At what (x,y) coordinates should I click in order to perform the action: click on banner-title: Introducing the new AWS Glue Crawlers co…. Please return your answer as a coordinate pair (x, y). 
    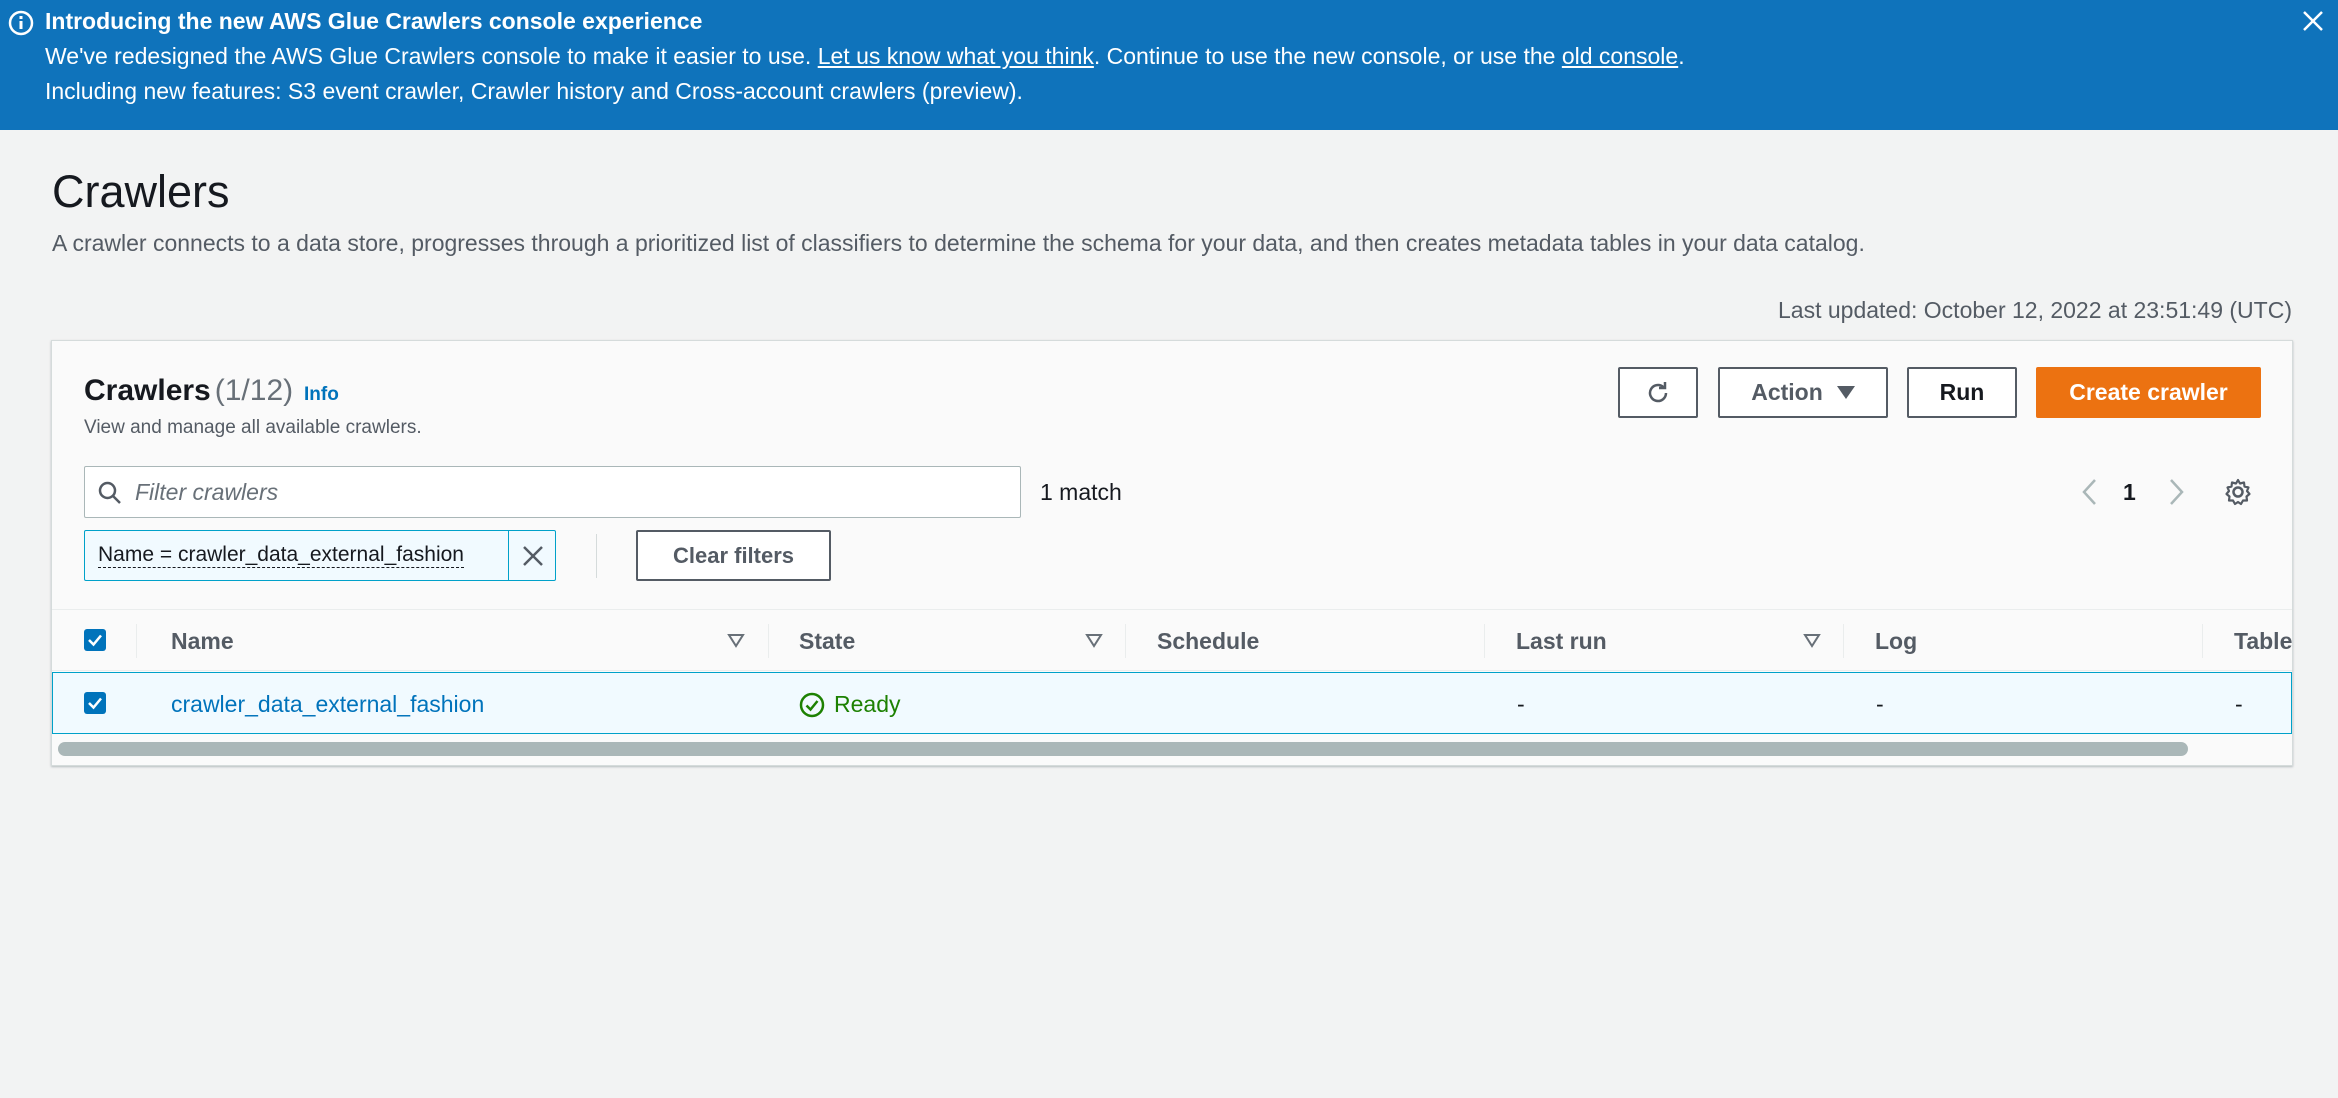
    Looking at the image, I should click on (374, 21).